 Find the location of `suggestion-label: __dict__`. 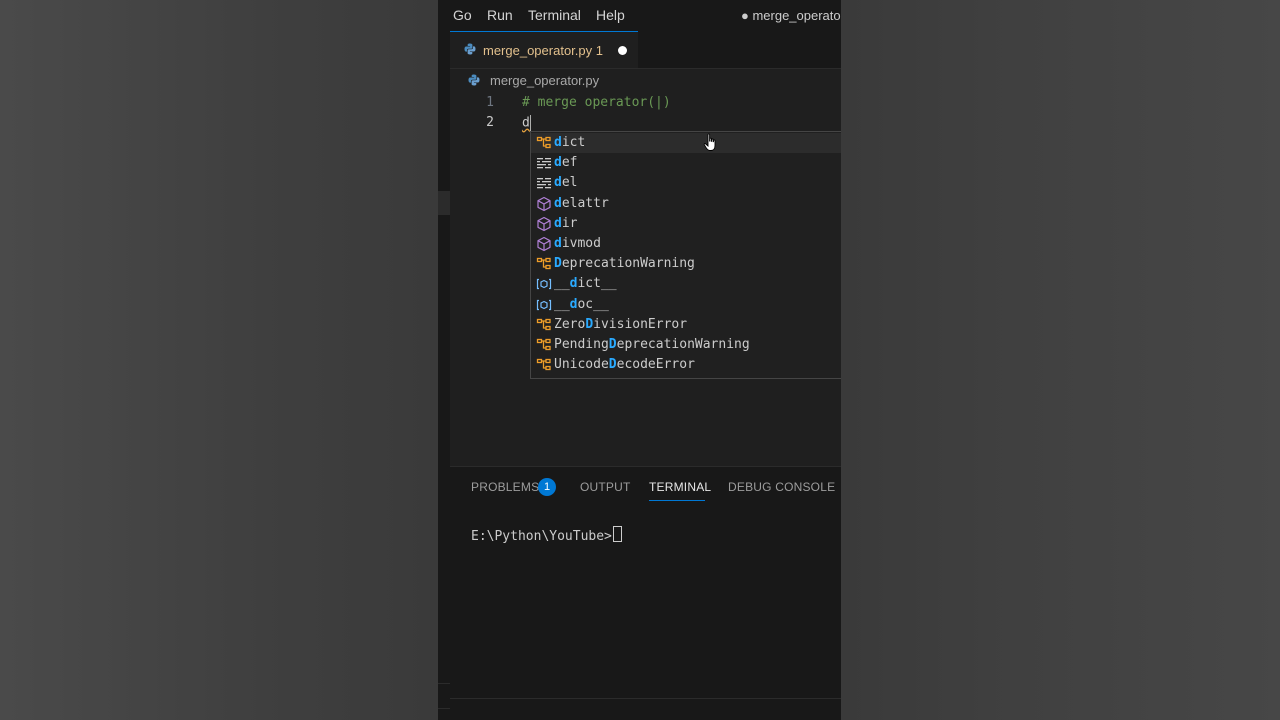

suggestion-label: __dict__ is located at coordinates (585, 283).